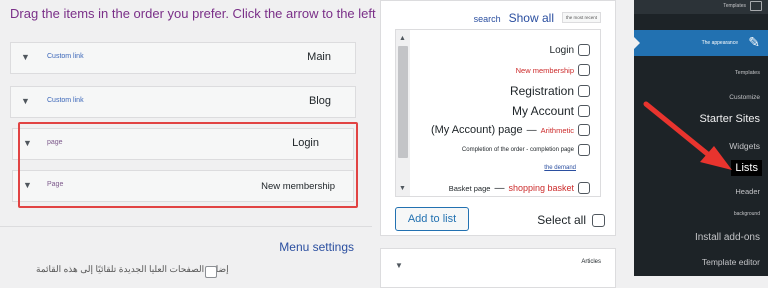  Describe the element at coordinates (183, 58) in the screenshot. I see `menu-item: ▼ Custom link Main` at that location.